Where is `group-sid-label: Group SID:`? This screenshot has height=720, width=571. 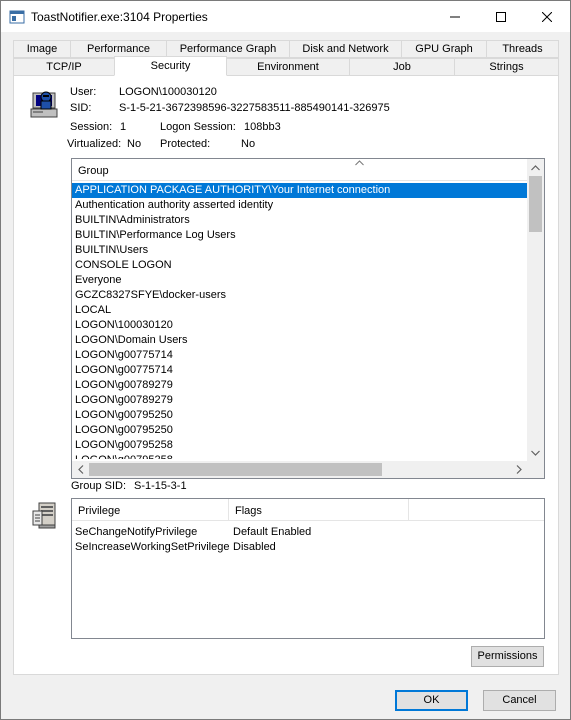 group-sid-label: Group SID: is located at coordinates (99, 486).